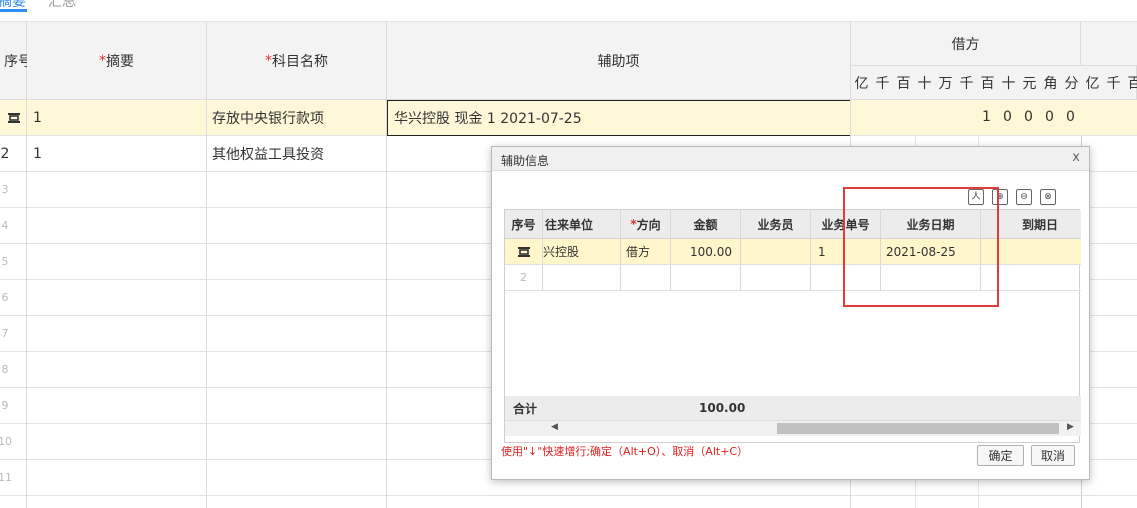 Image resolution: width=1137 pixels, height=508 pixels. I want to click on copy-row-icon: ⊖, so click(1024, 197).